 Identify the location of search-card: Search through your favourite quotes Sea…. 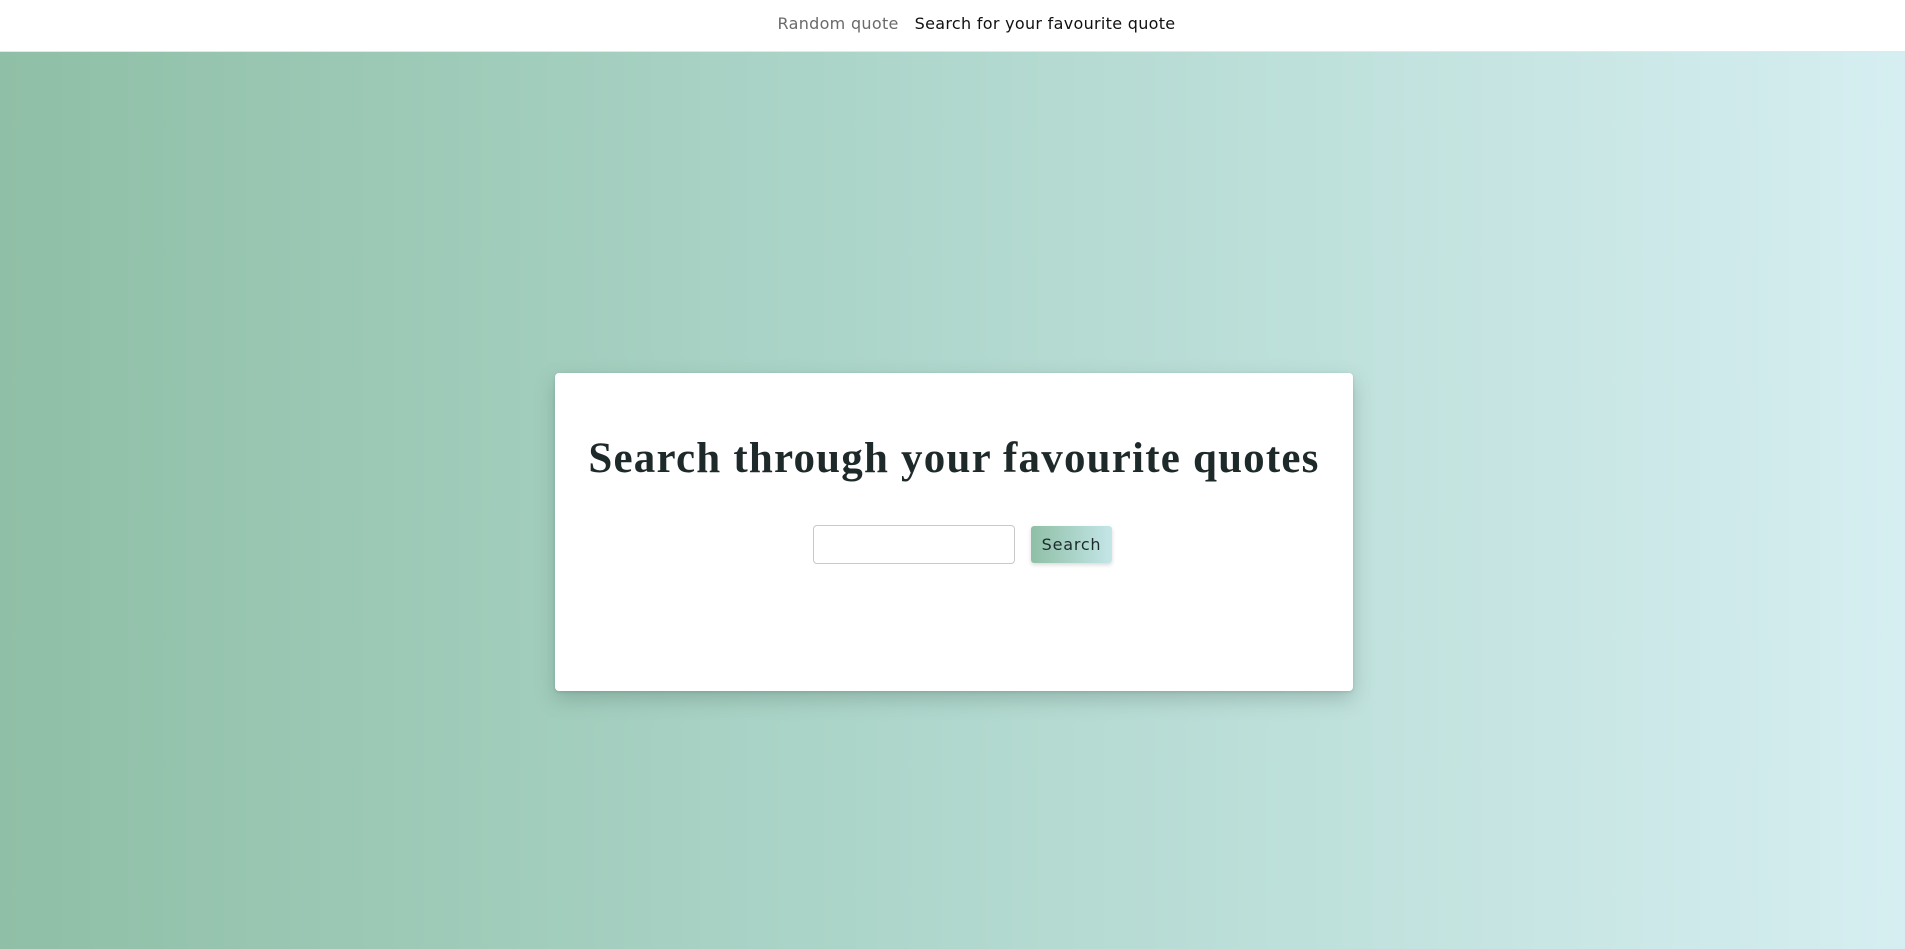
(954, 532).